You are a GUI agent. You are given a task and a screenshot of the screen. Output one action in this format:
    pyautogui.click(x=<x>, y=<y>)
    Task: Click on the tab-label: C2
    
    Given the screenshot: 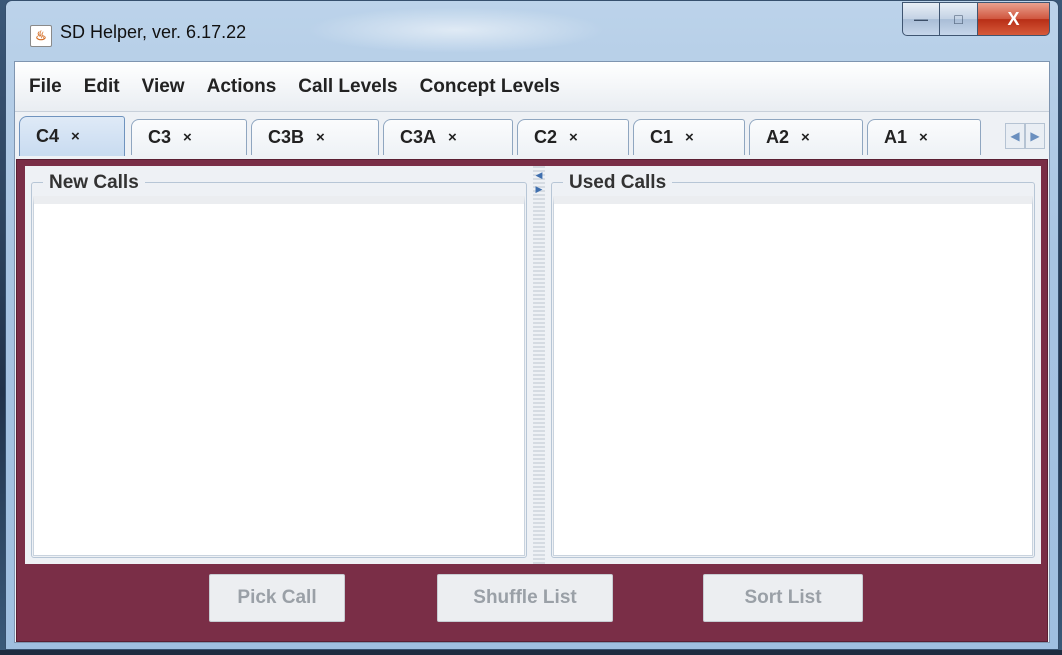 What is the action you would take?
    pyautogui.click(x=546, y=137)
    